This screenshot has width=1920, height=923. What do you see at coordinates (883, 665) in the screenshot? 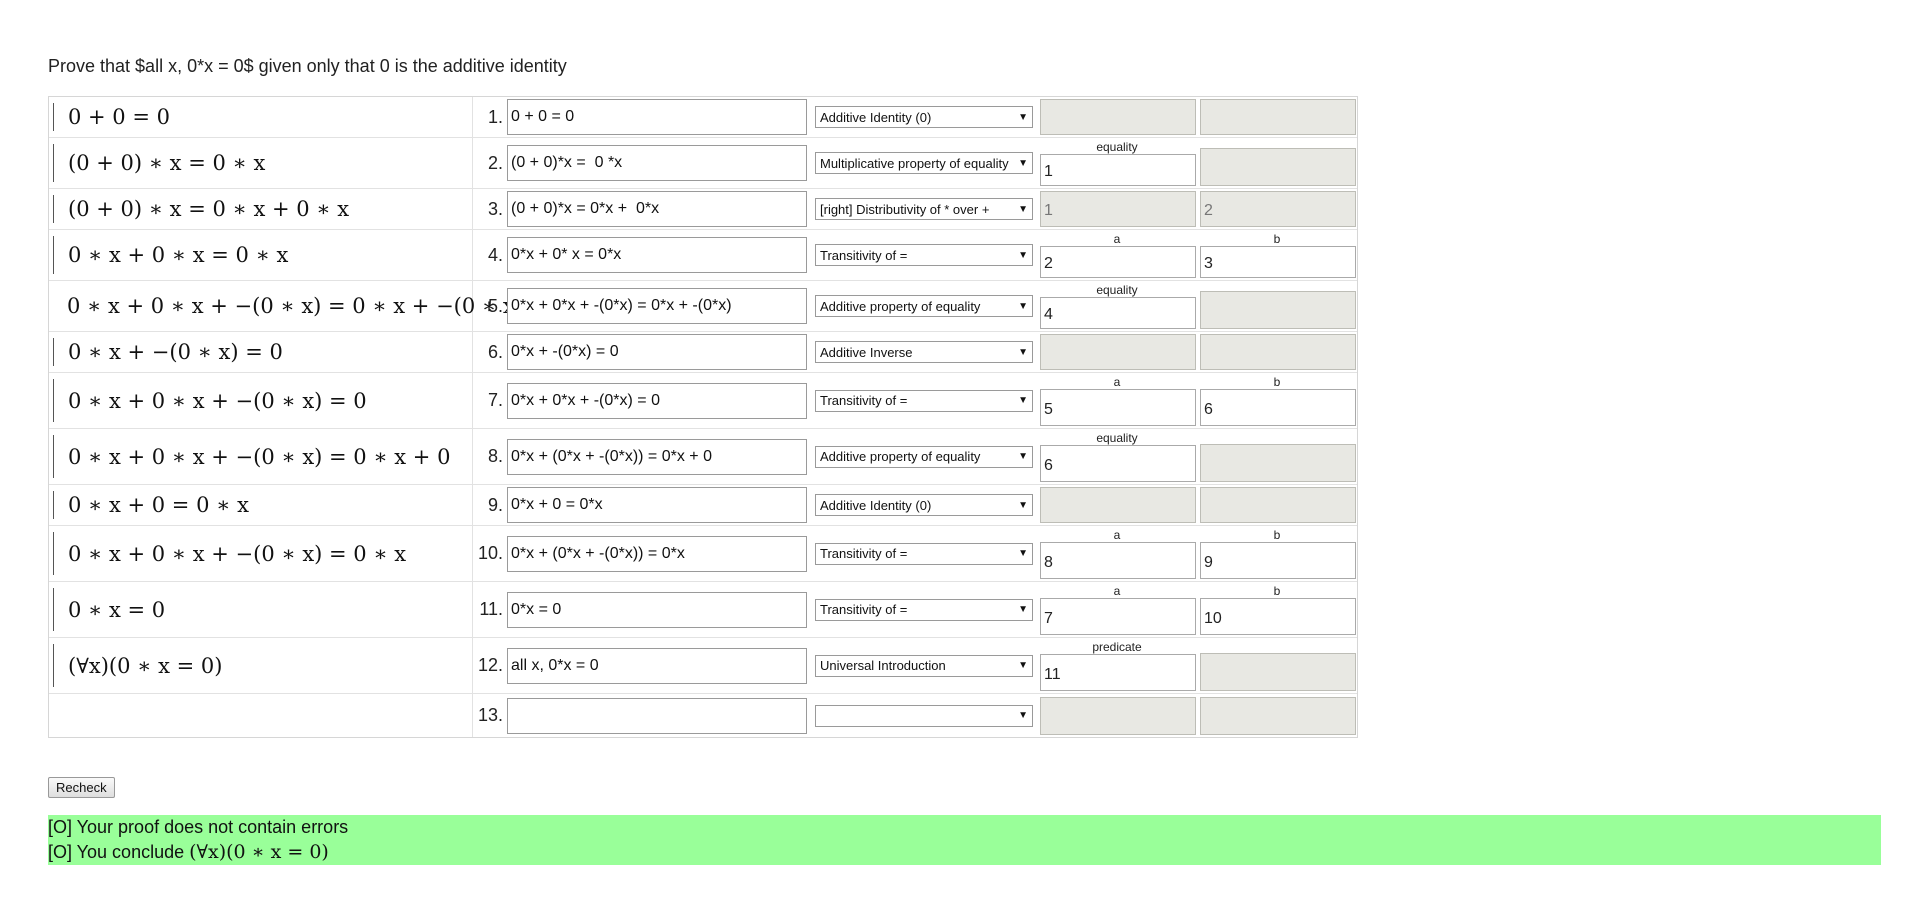
I see `rule-select-value: Universal Introduction` at bounding box center [883, 665].